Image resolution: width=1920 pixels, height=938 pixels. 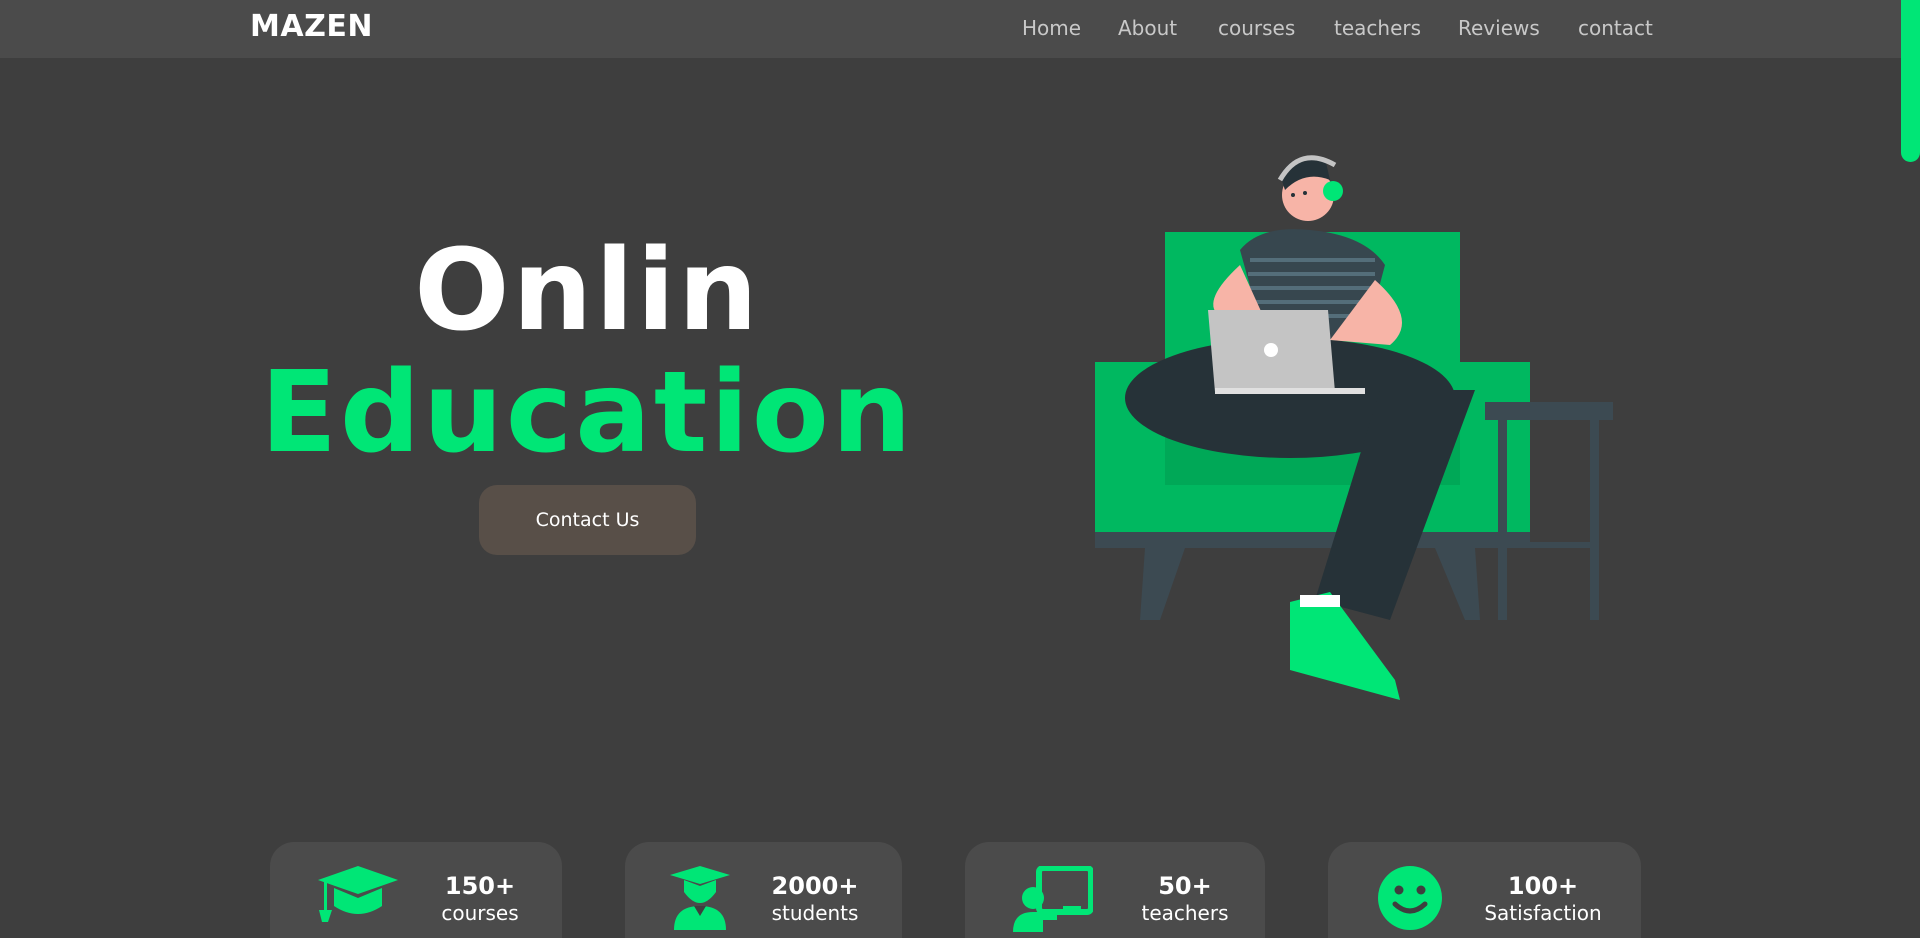 What do you see at coordinates (480, 912) in the screenshot?
I see `stat-label: courses` at bounding box center [480, 912].